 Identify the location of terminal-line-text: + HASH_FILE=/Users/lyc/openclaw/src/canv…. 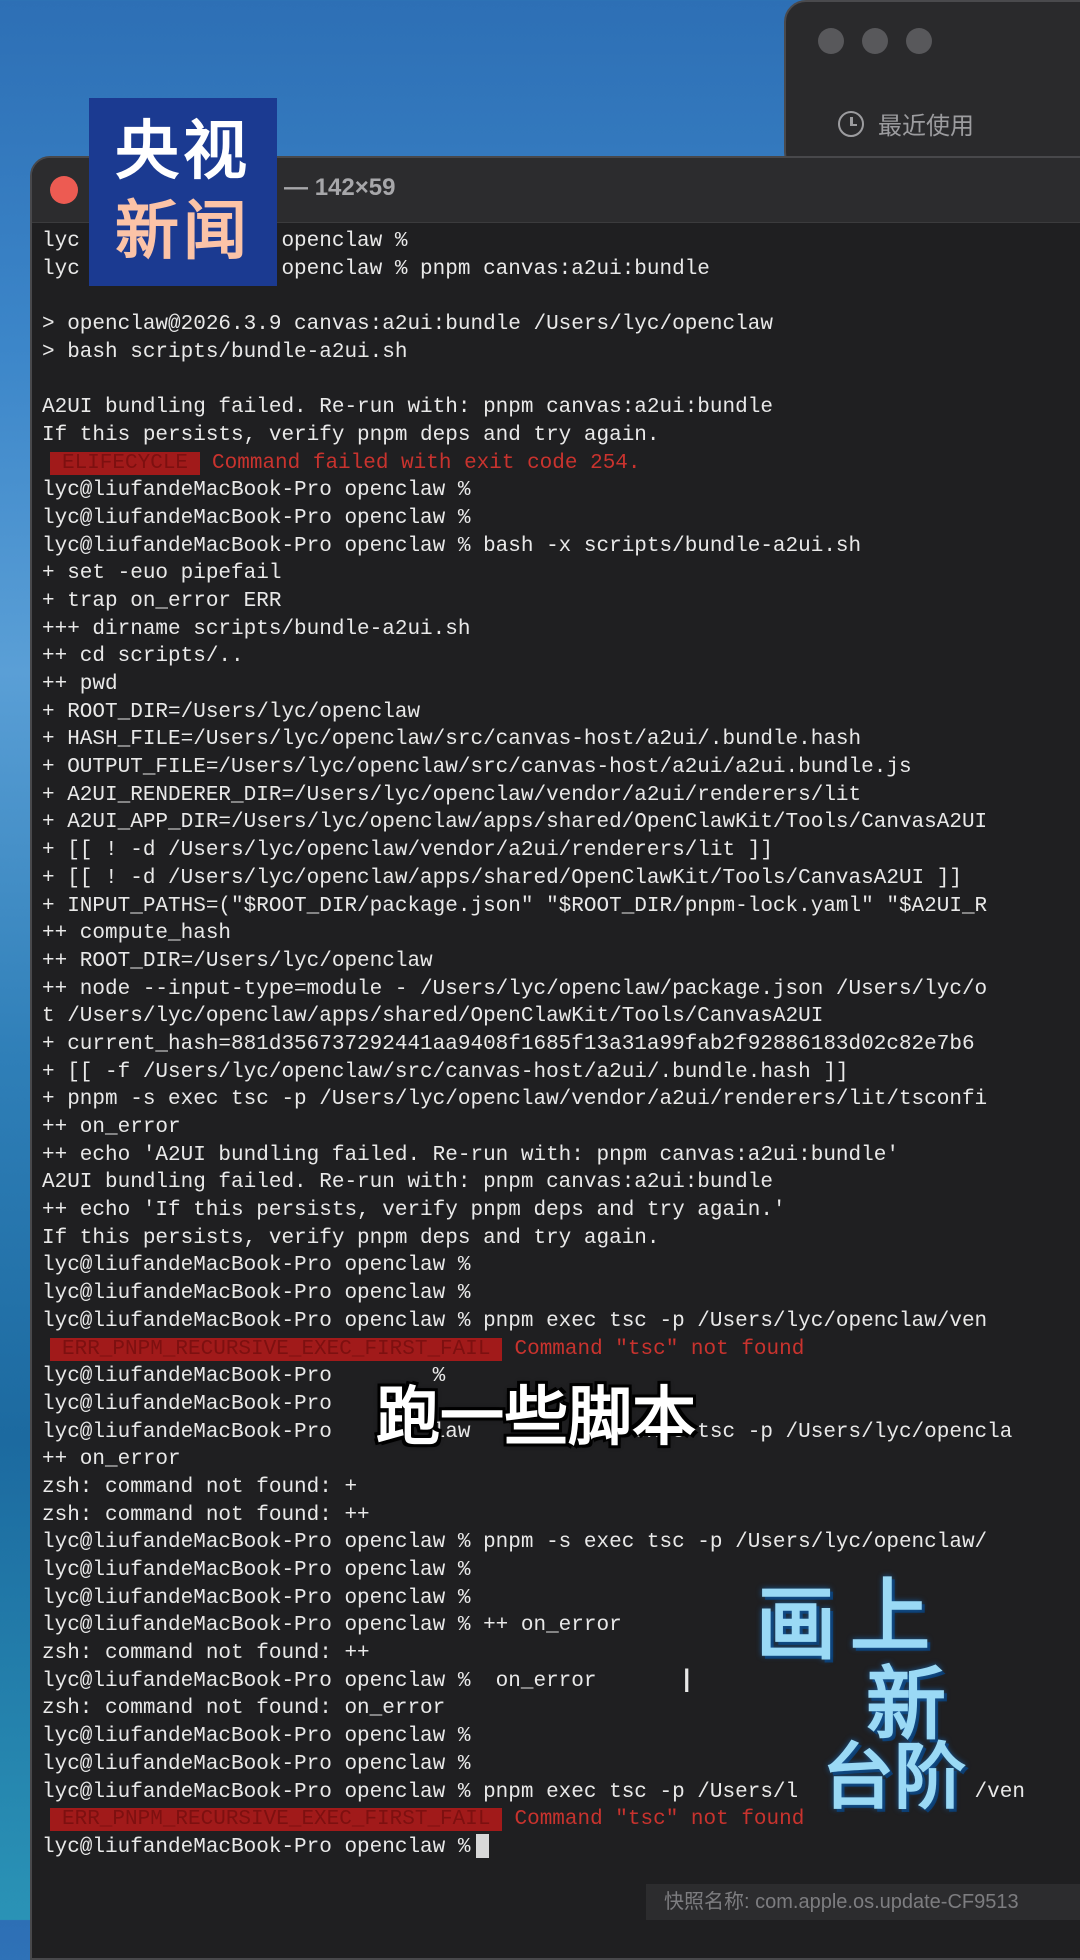
(452, 740).